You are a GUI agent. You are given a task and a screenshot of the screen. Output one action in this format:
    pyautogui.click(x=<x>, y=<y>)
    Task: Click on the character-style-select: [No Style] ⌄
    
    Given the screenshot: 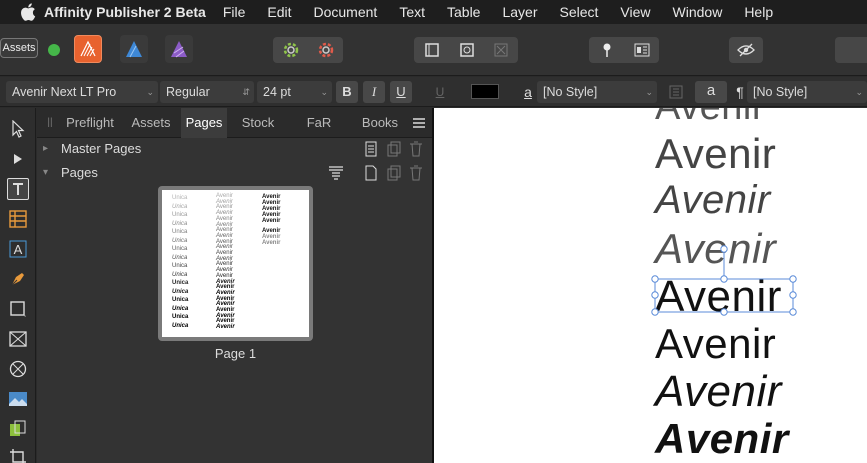 What is the action you would take?
    pyautogui.click(x=597, y=92)
    